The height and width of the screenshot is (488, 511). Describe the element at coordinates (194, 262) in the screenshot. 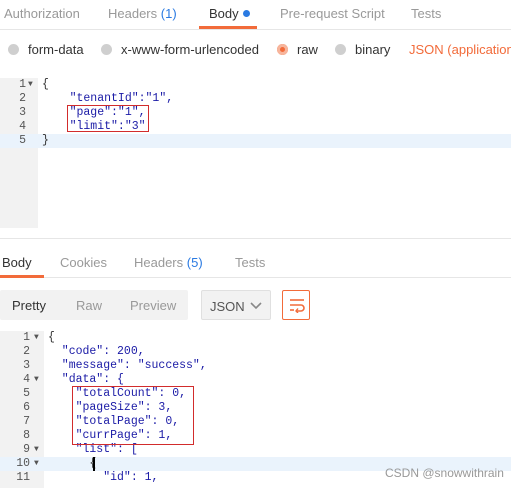

I see `tab-response-headers-count: (5)` at that location.